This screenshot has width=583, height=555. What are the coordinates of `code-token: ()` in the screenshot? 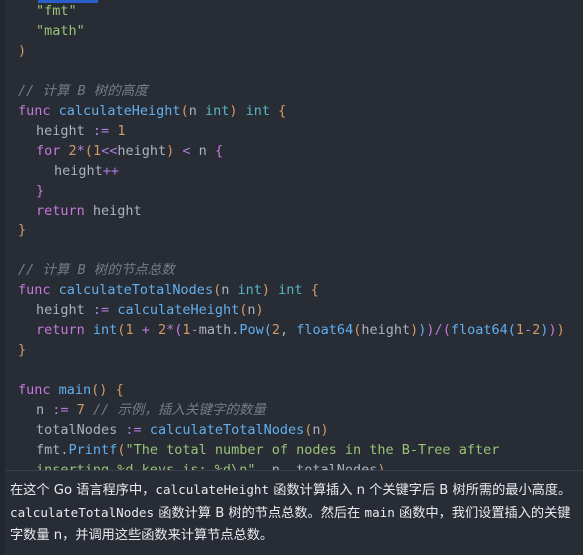 It's located at (99, 390).